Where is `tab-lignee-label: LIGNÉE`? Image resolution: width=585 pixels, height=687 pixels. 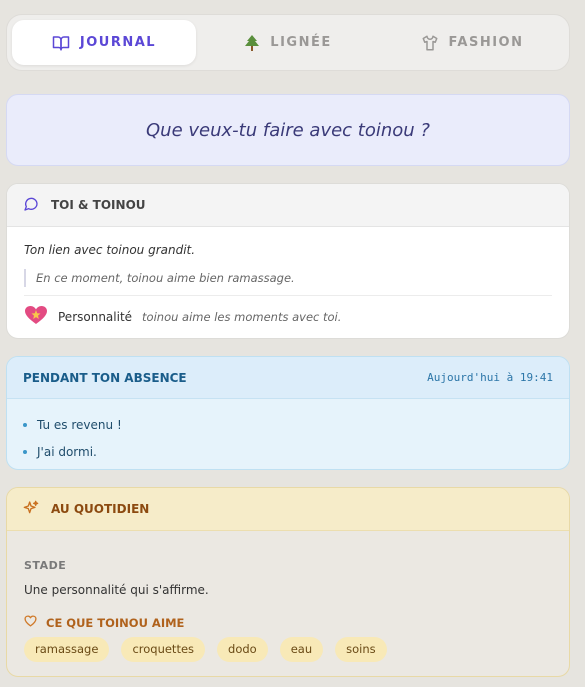
tab-lignee-label: LIGNÉE is located at coordinates (301, 42).